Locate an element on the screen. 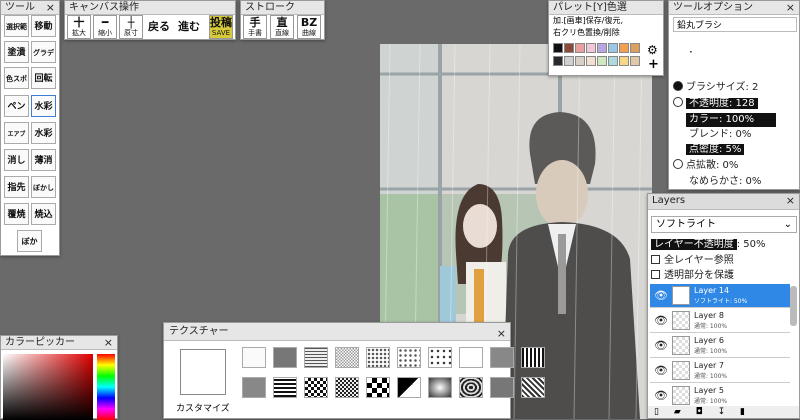  new-layer-icon: ▯ is located at coordinates (656, 412).